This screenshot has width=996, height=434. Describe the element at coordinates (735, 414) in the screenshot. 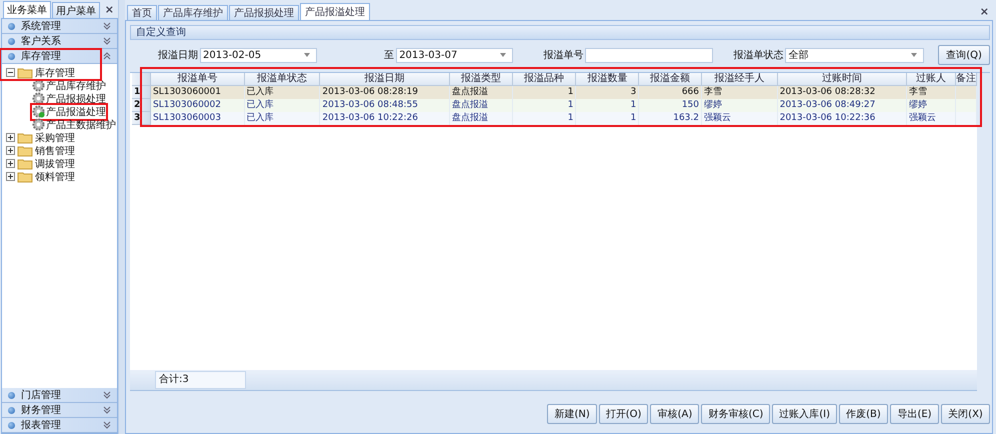

I see `action-button: 财务审核(C)` at that location.